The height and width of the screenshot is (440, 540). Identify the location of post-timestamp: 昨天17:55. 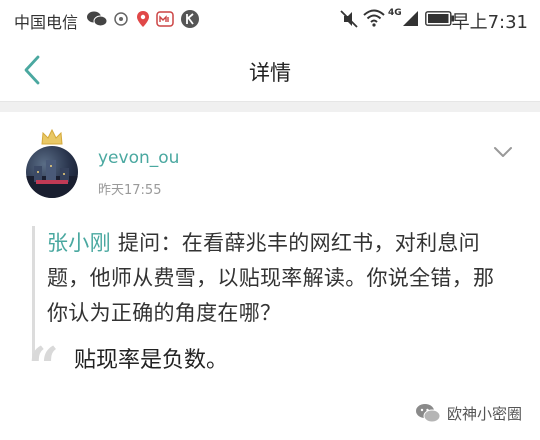
(130, 190).